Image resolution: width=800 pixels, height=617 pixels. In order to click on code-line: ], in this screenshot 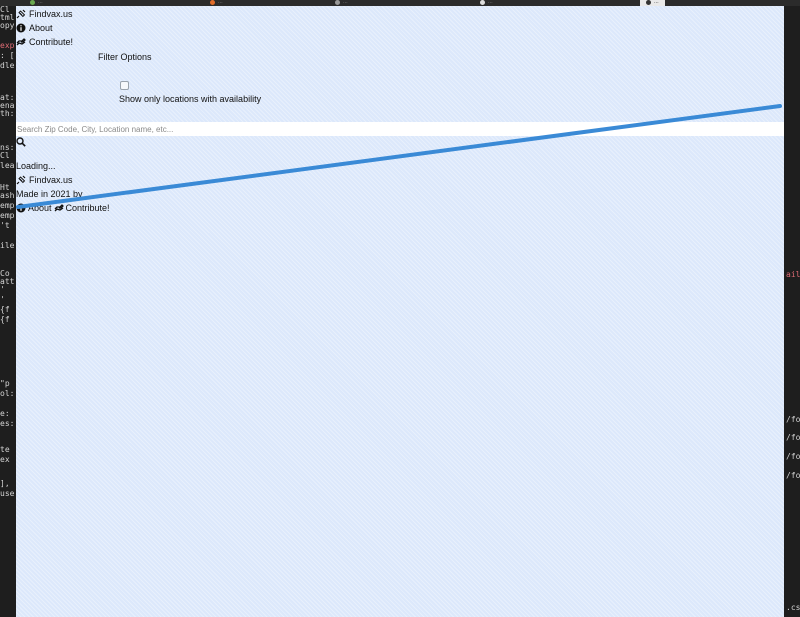, I will do `click(5, 483)`.